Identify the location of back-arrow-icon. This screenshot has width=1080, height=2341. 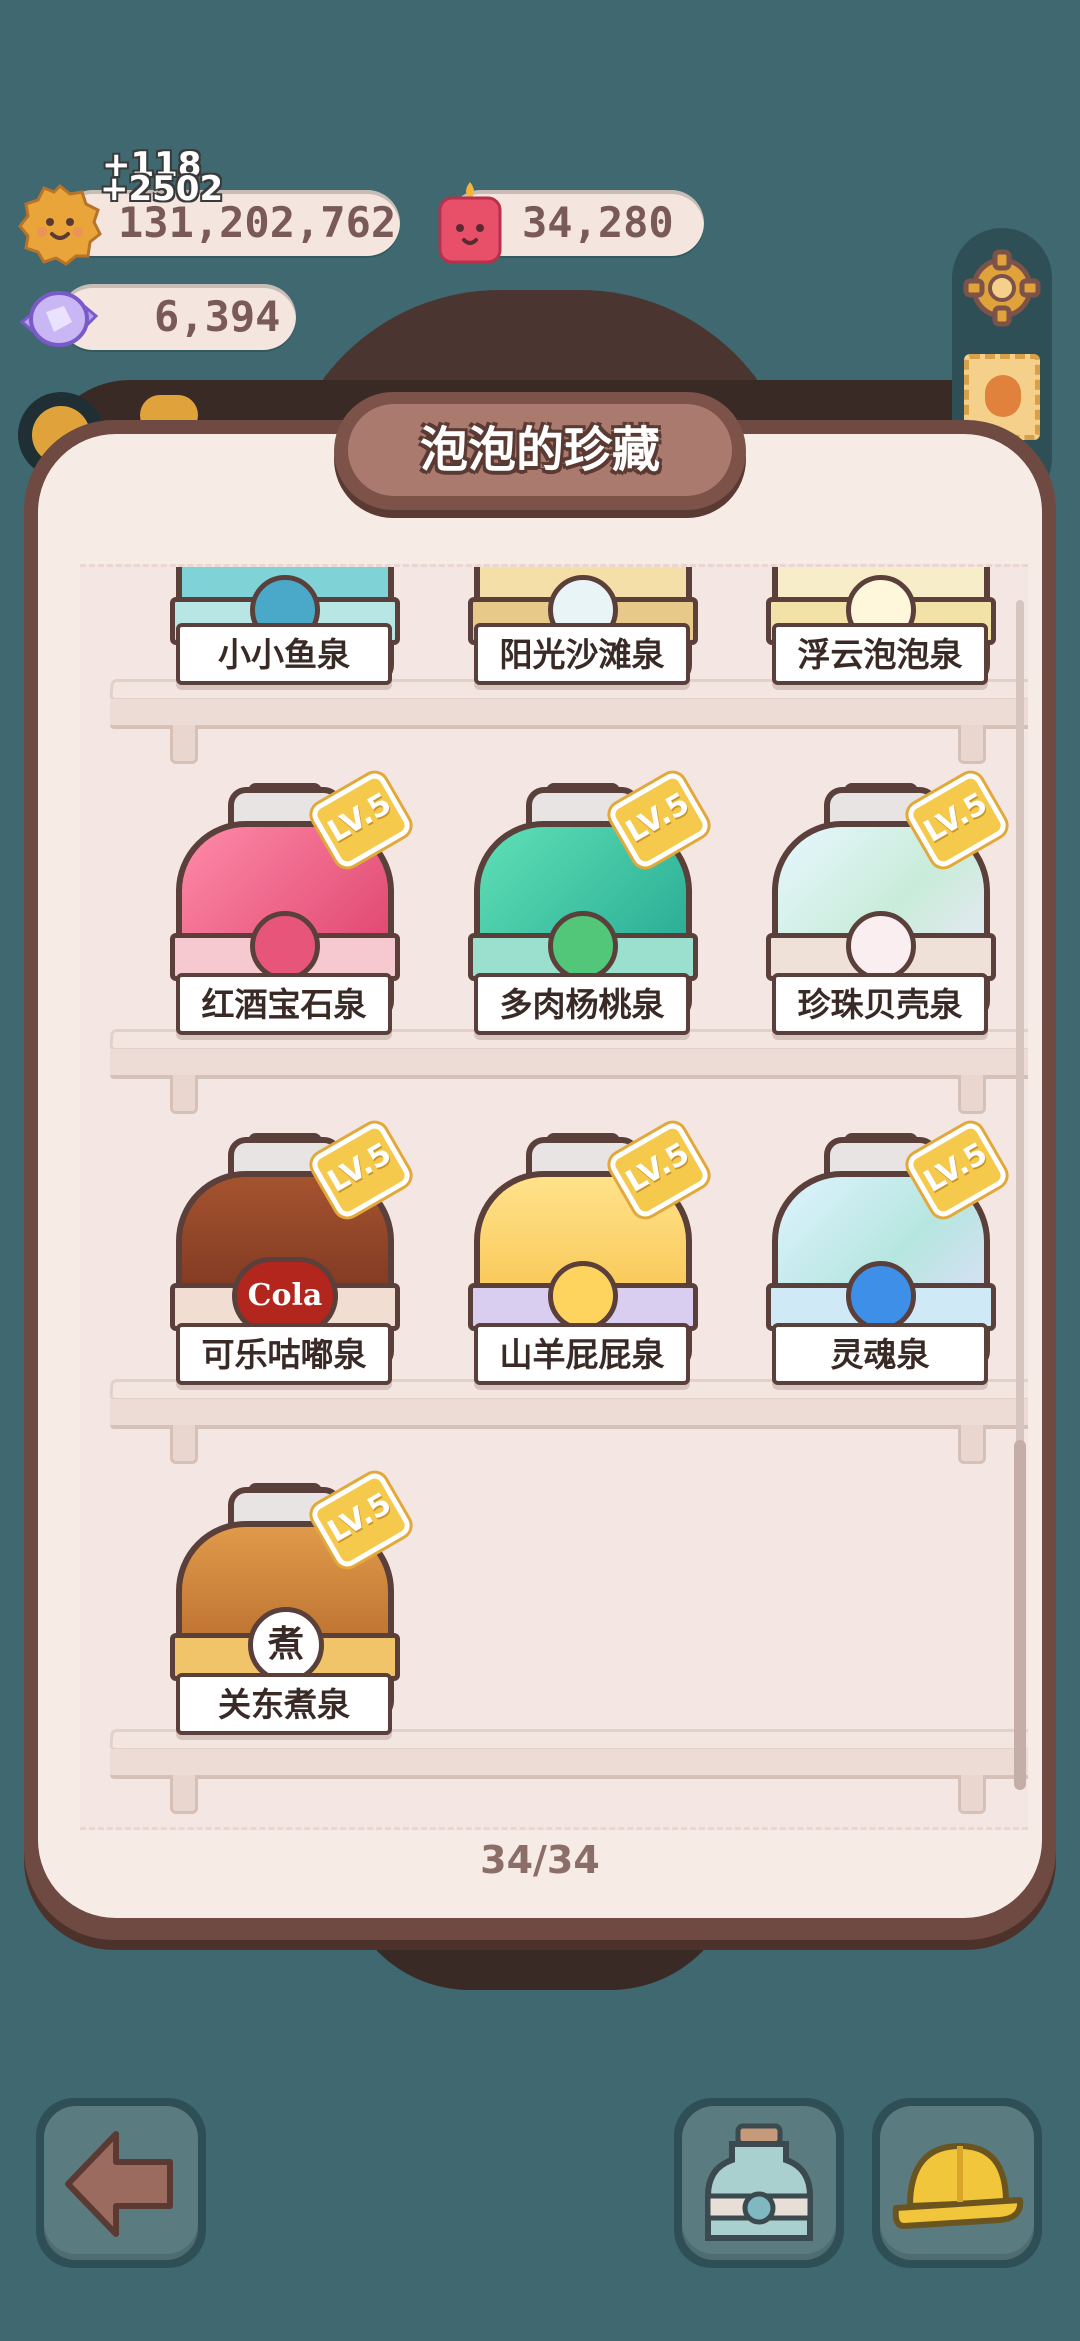
(119, 2184).